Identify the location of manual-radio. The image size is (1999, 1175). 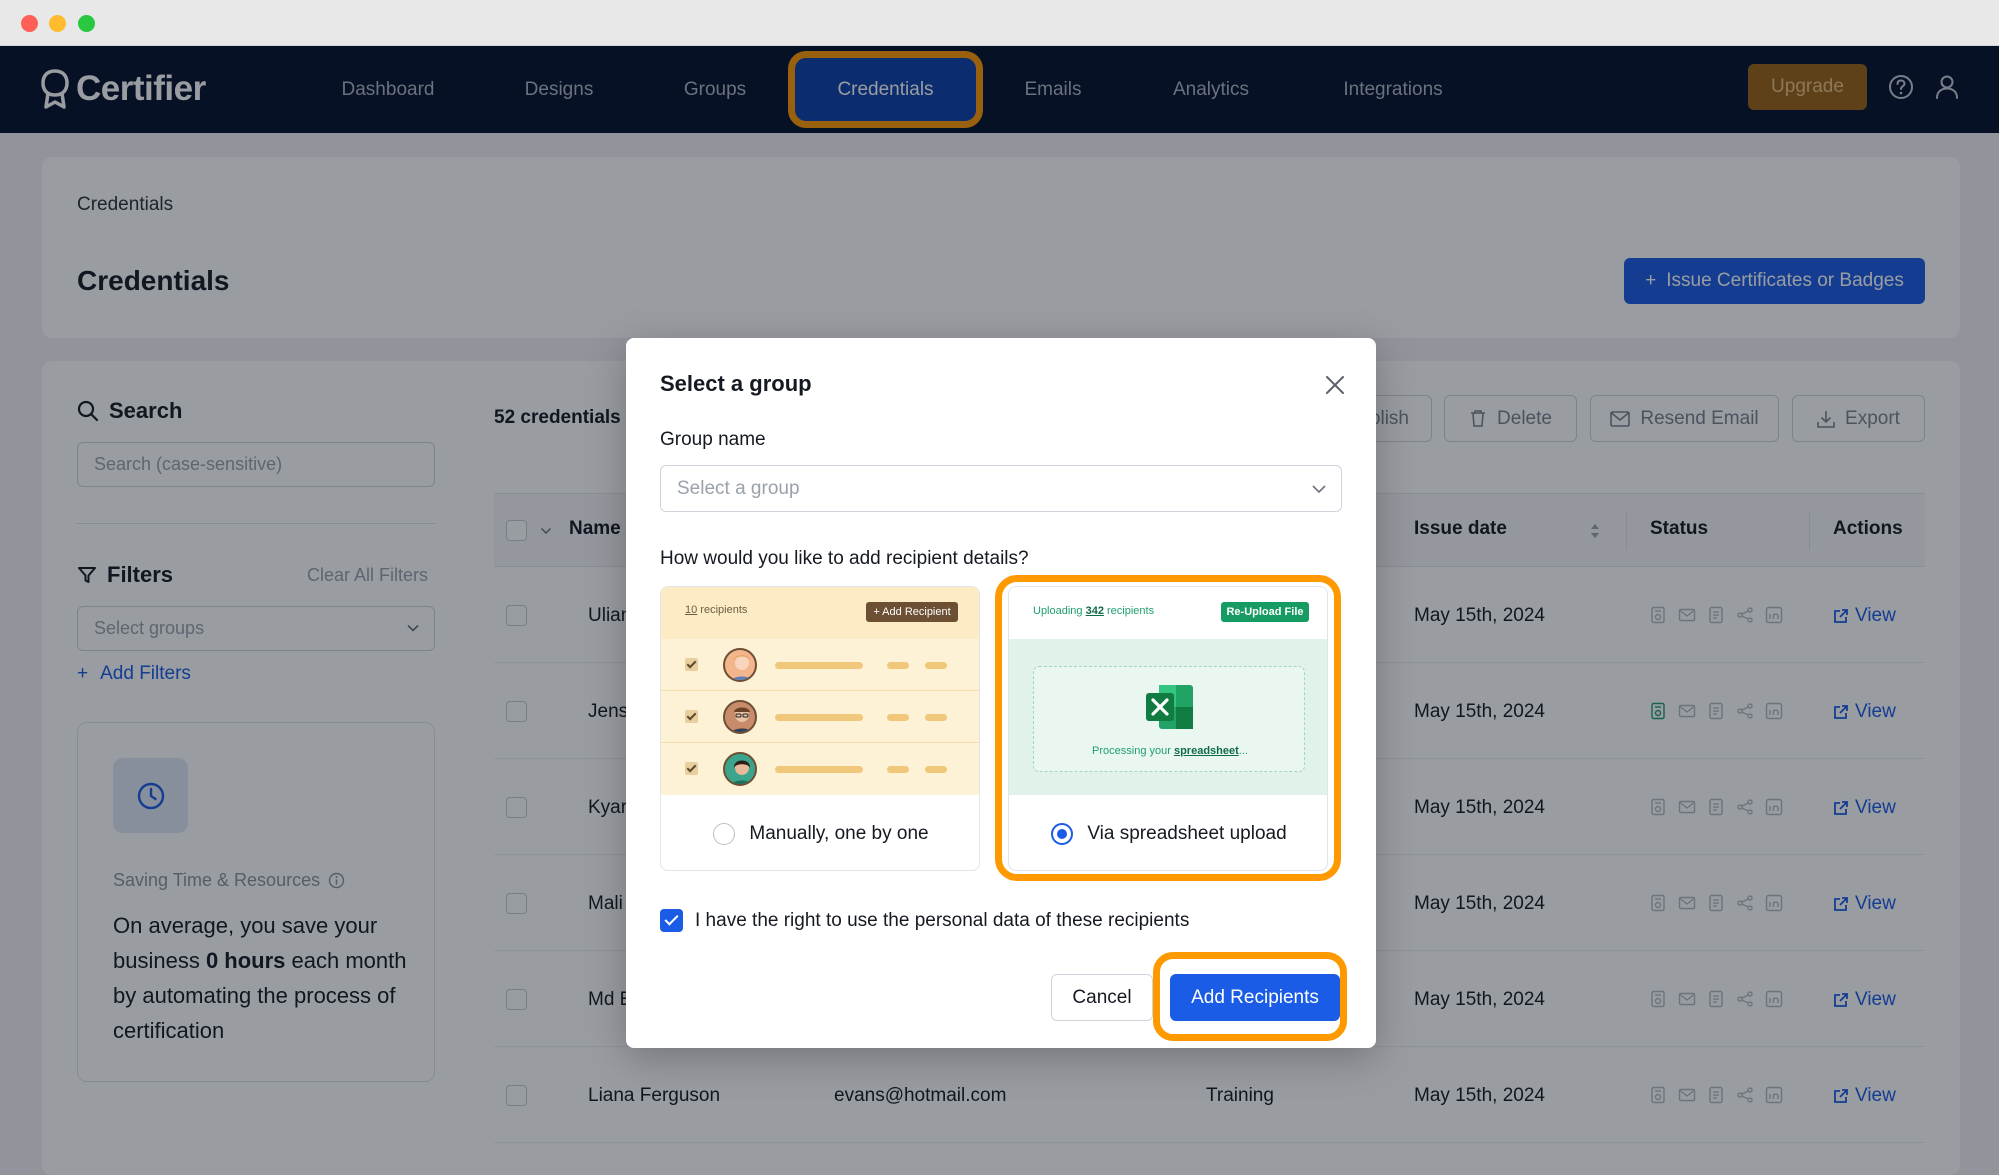
(724, 833).